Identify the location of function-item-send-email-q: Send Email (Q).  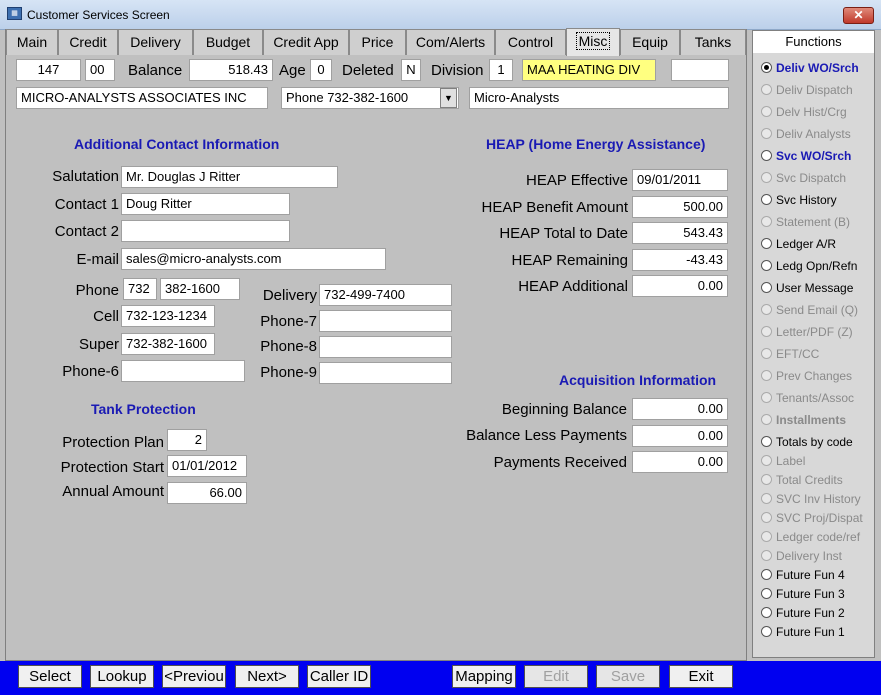
(809, 310).